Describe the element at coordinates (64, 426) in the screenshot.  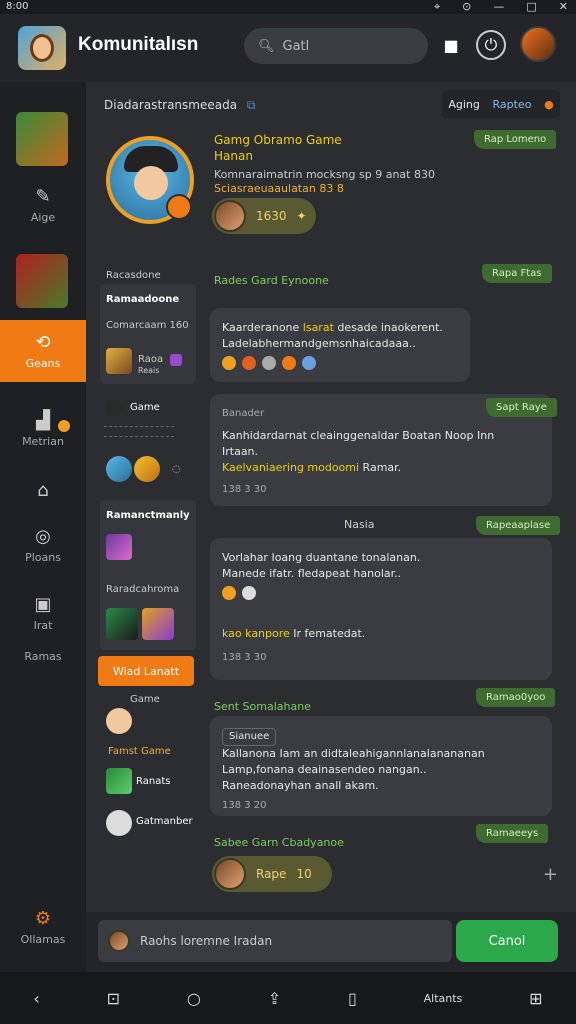
I see `notification-dot` at that location.